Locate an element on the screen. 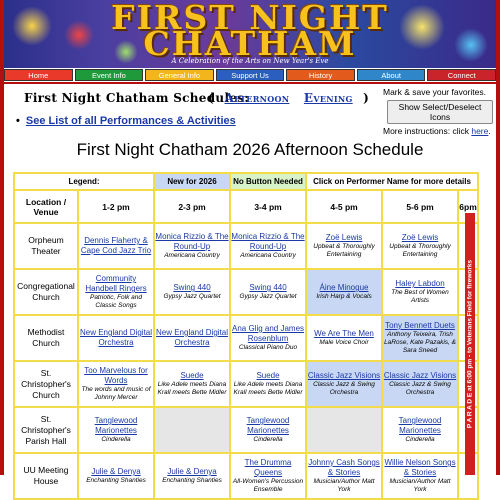 This screenshot has width=500, height=500. legend-no-button: No Button Needed is located at coordinates (268, 181).